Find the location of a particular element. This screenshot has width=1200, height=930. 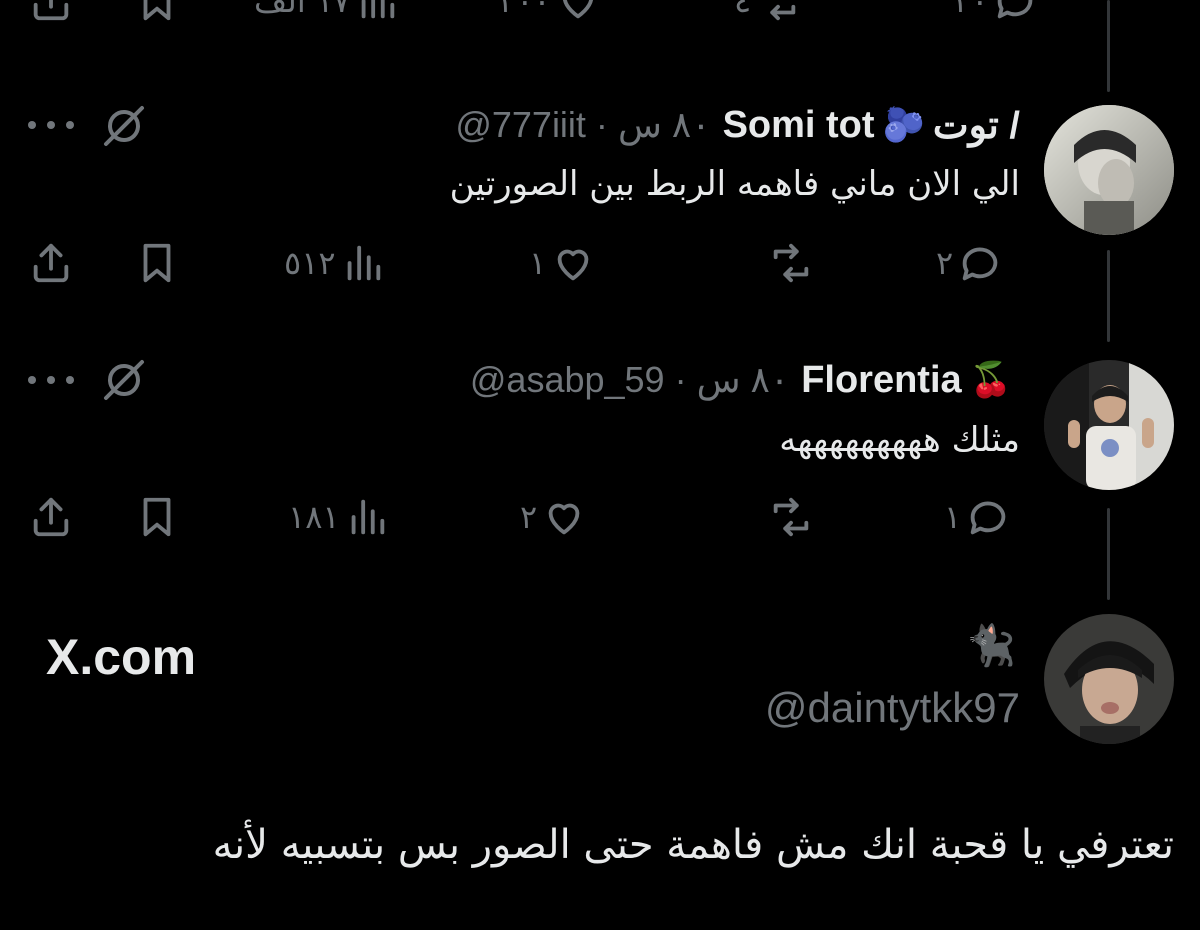

views-button: ١٨١ is located at coordinates (337, 517).